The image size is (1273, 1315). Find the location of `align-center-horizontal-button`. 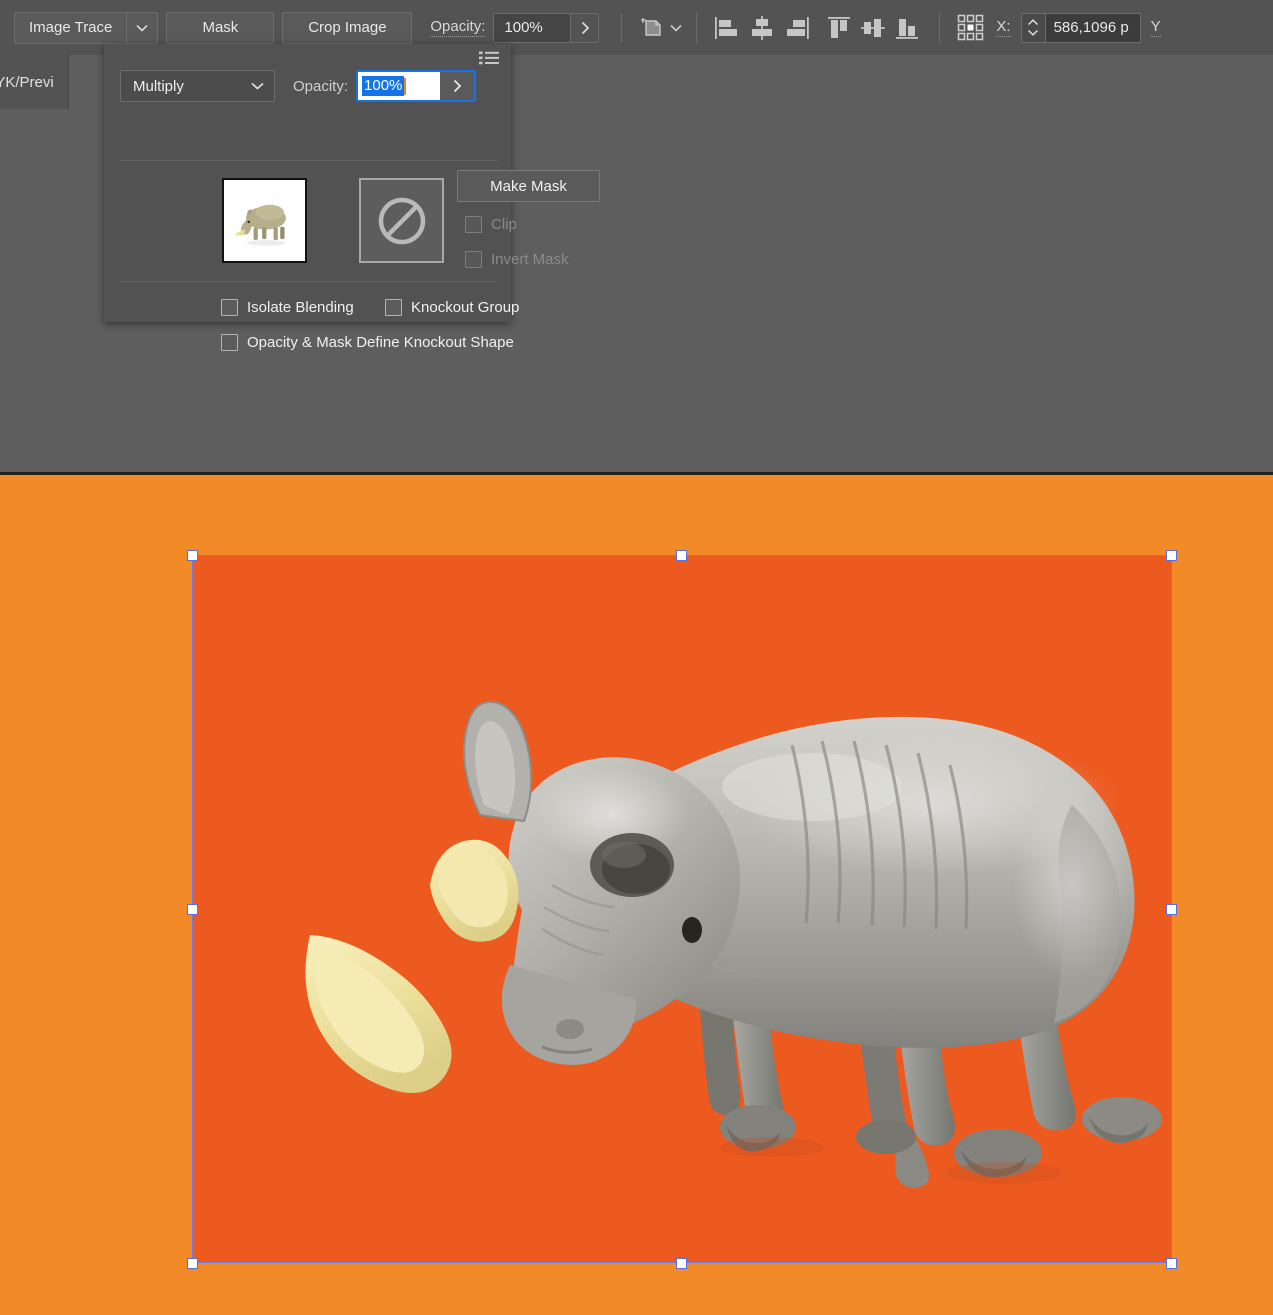

align-center-horizontal-button is located at coordinates (762, 28).